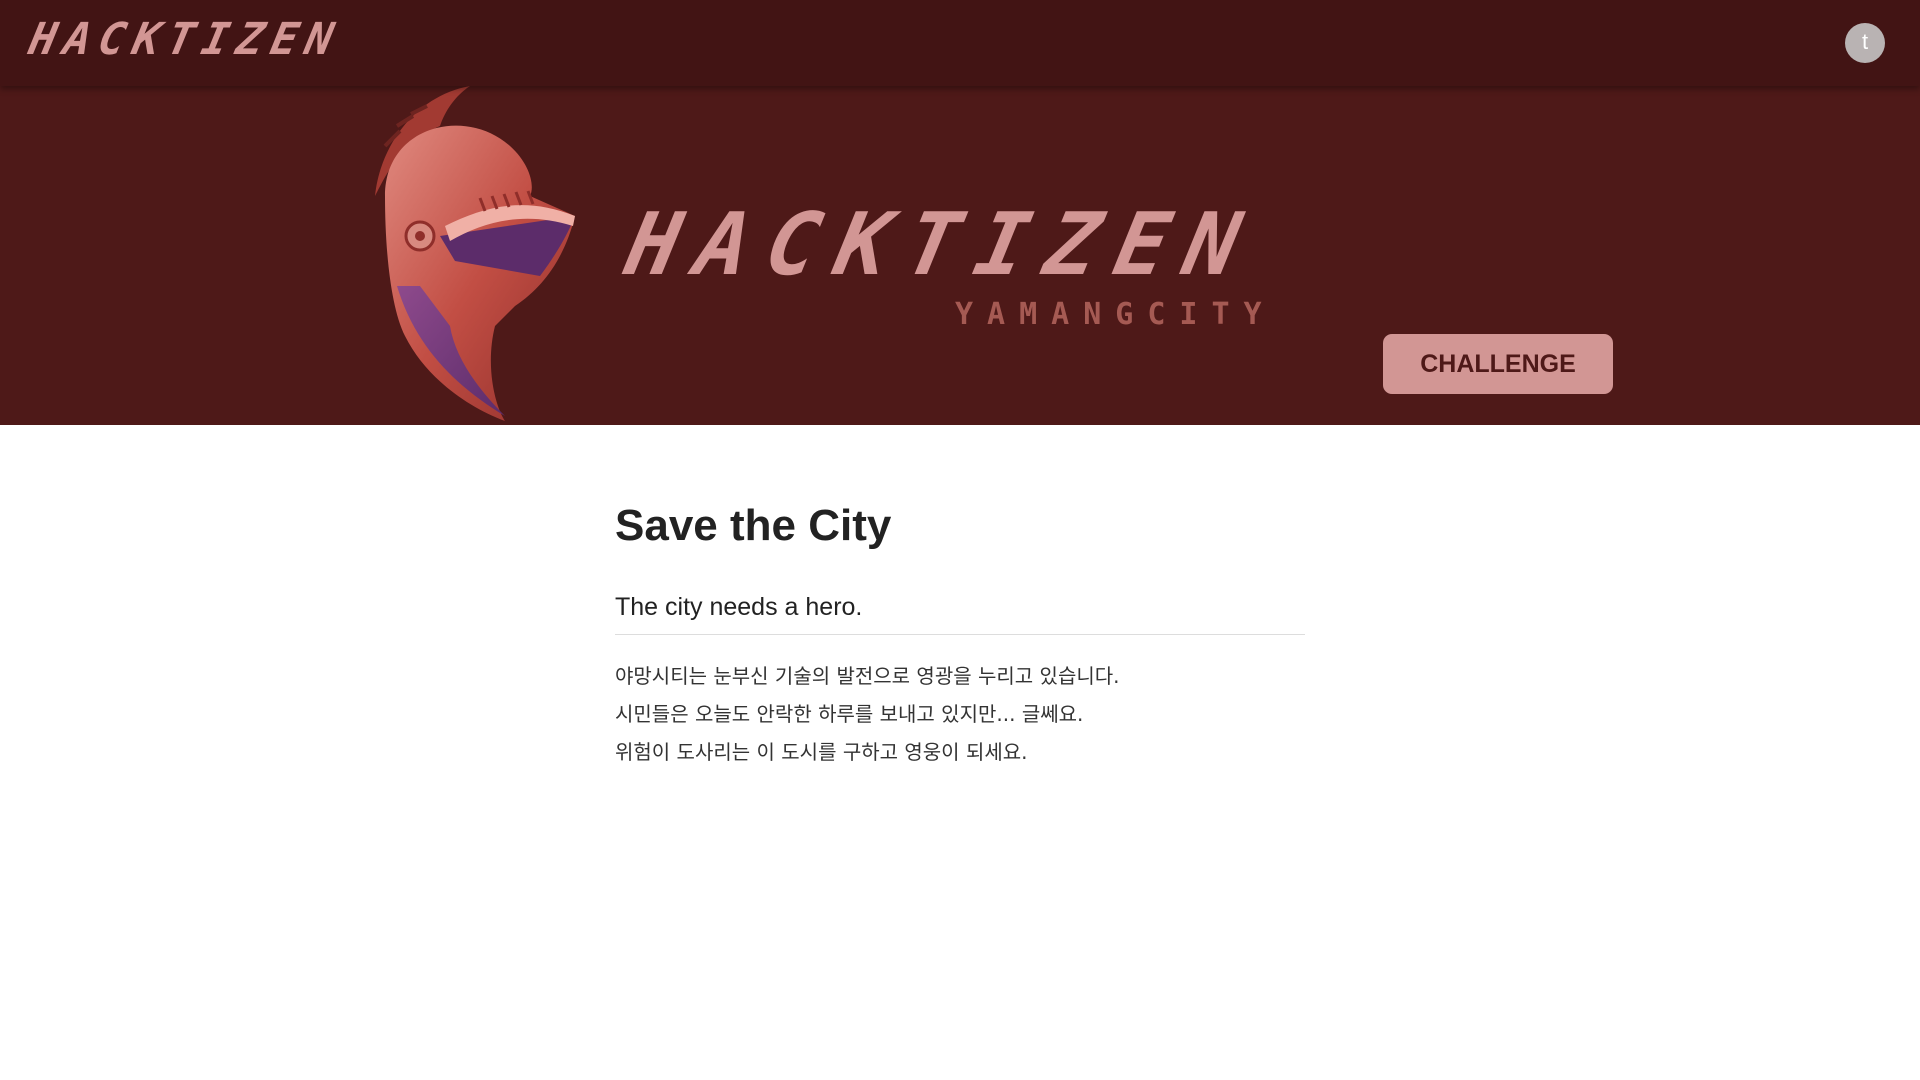  What do you see at coordinates (942, 245) in the screenshot?
I see `hero-title: HACKTIZEN` at bounding box center [942, 245].